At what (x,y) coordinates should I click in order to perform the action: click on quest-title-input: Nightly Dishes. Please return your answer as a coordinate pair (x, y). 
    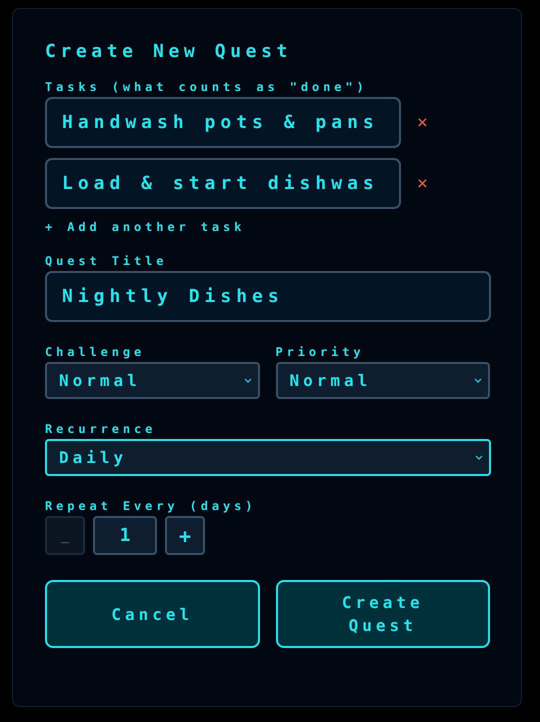
    Looking at the image, I should click on (268, 296).